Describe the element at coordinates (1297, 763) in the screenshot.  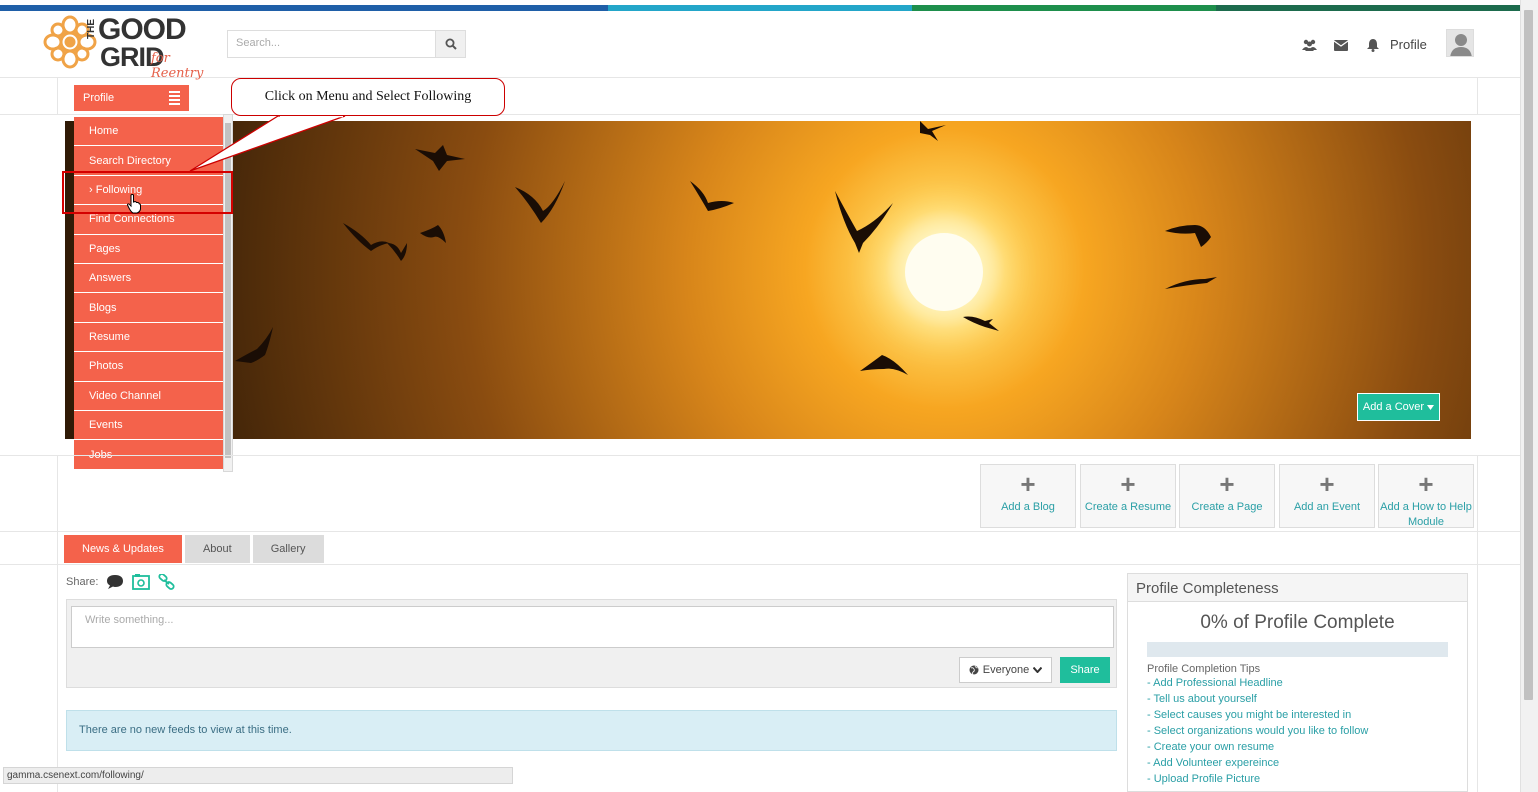
I see `completion-tip-link: - Add Volunteer expereince` at that location.